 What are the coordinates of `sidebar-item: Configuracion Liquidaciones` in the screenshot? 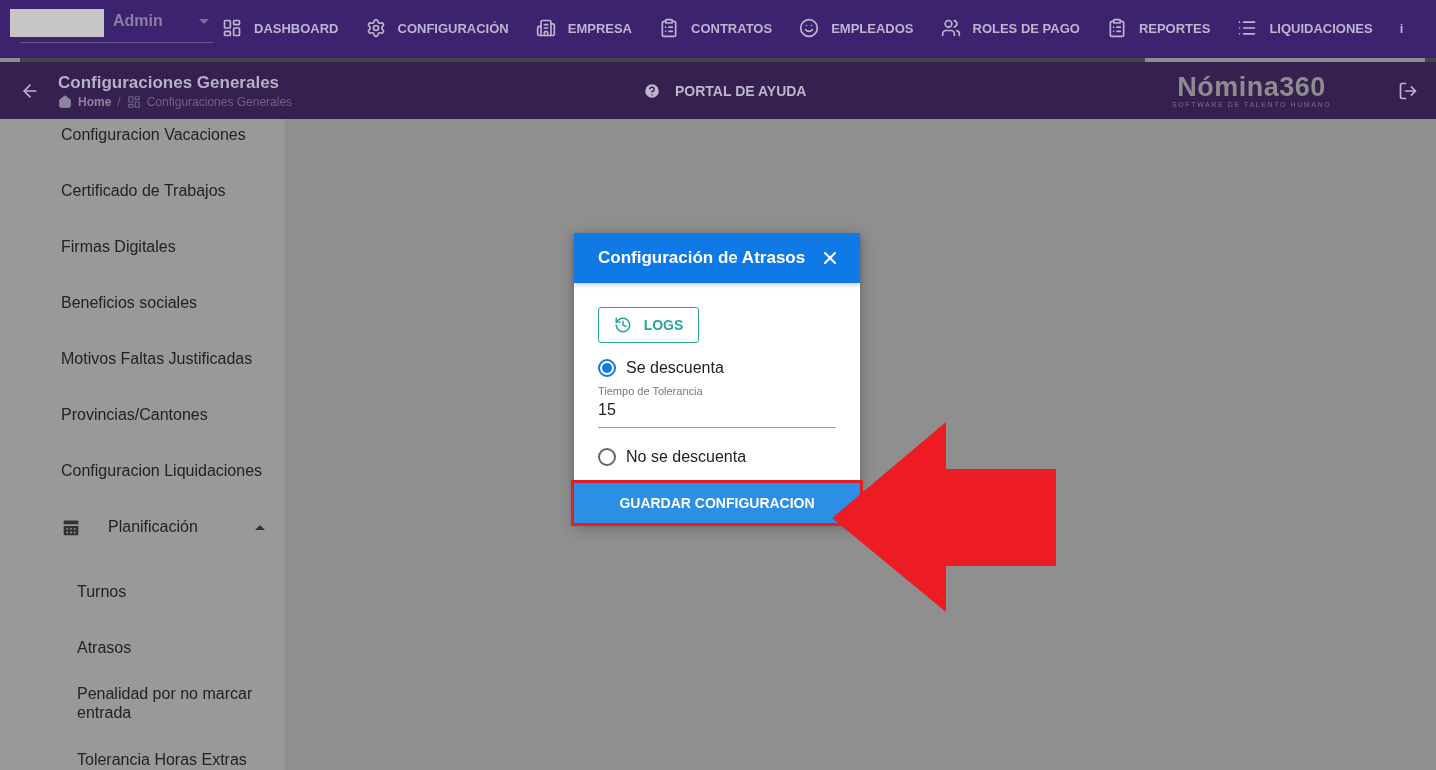 It's located at (142, 471).